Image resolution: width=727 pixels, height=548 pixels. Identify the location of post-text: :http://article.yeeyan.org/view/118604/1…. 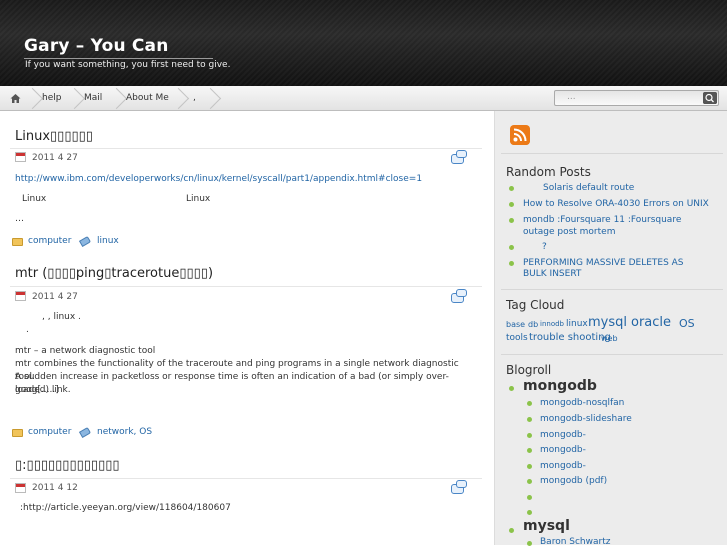
(125, 508).